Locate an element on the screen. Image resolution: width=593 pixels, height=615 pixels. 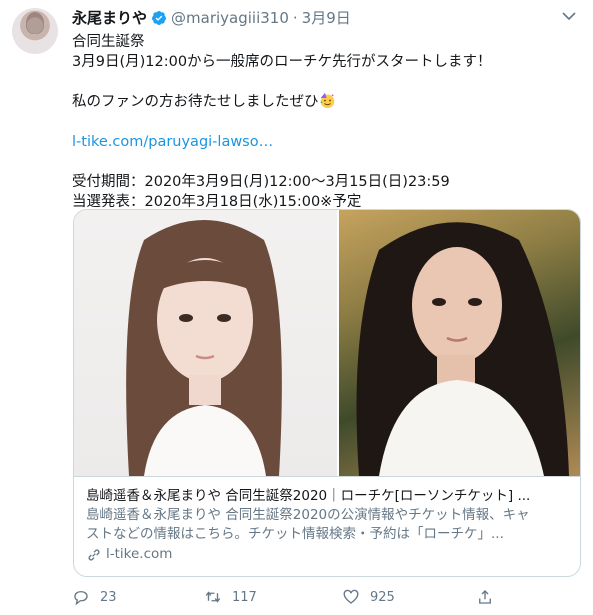
author-avatar is located at coordinates (35, 31).